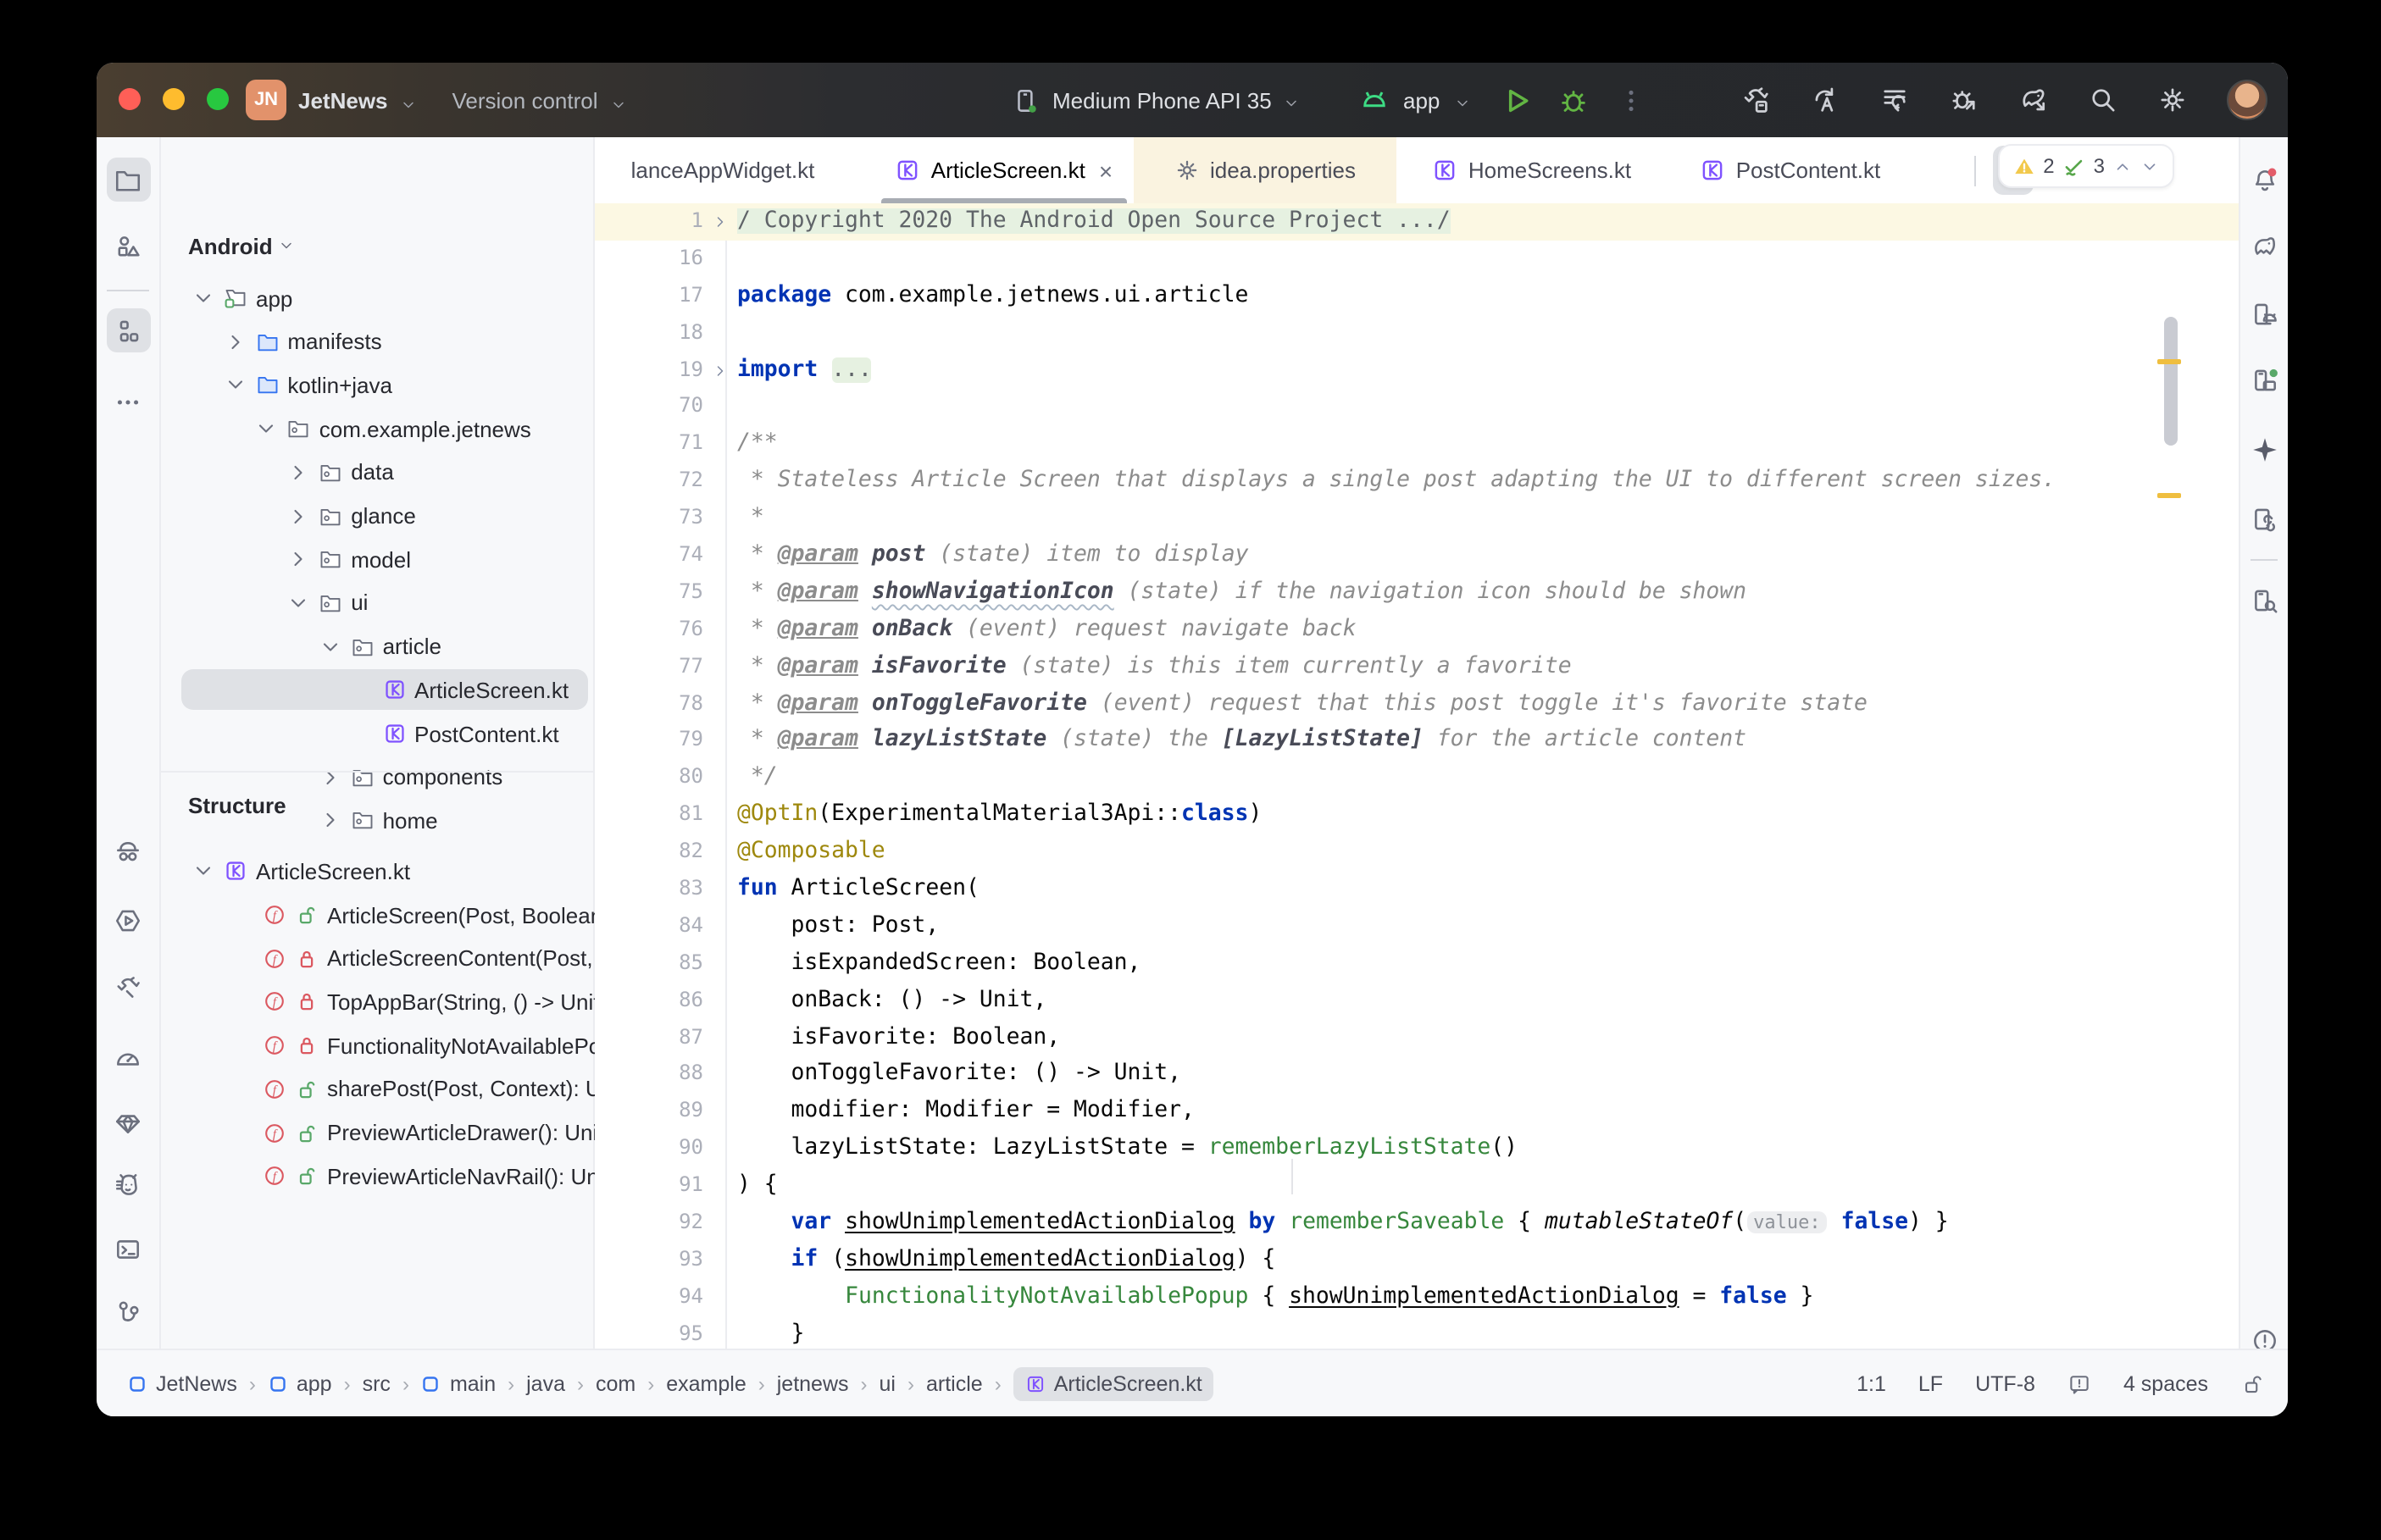 This screenshot has width=2381, height=1540. Describe the element at coordinates (1157, 100) in the screenshot. I see `device-selector: Medium Phone API 35` at that location.